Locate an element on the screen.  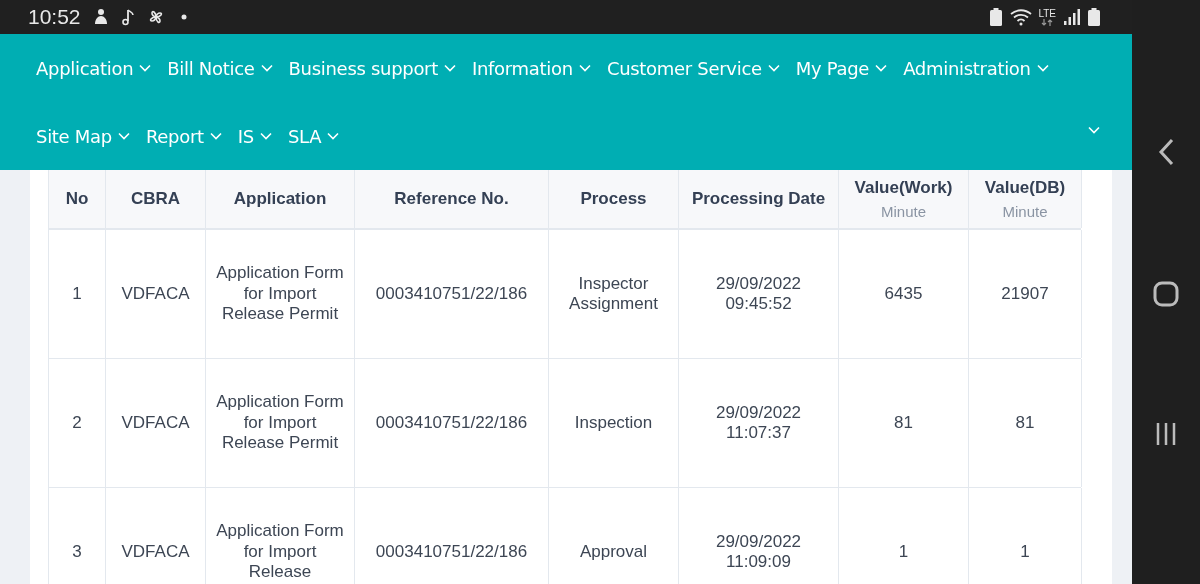
battery-saver-icon is located at coordinates (996, 17).